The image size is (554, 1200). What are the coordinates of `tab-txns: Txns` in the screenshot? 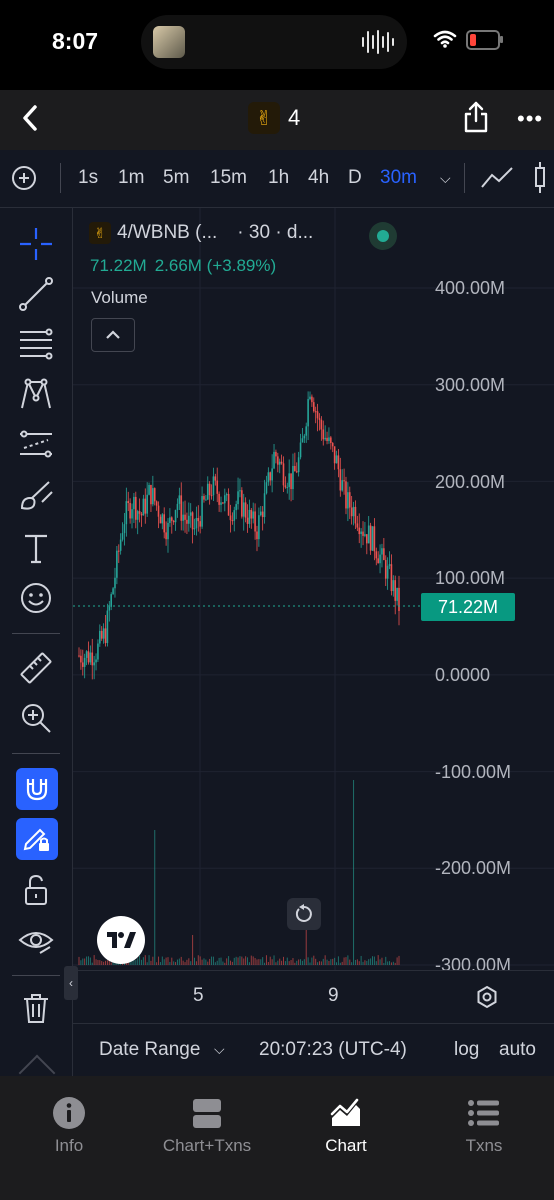 It's located at (484, 1126).